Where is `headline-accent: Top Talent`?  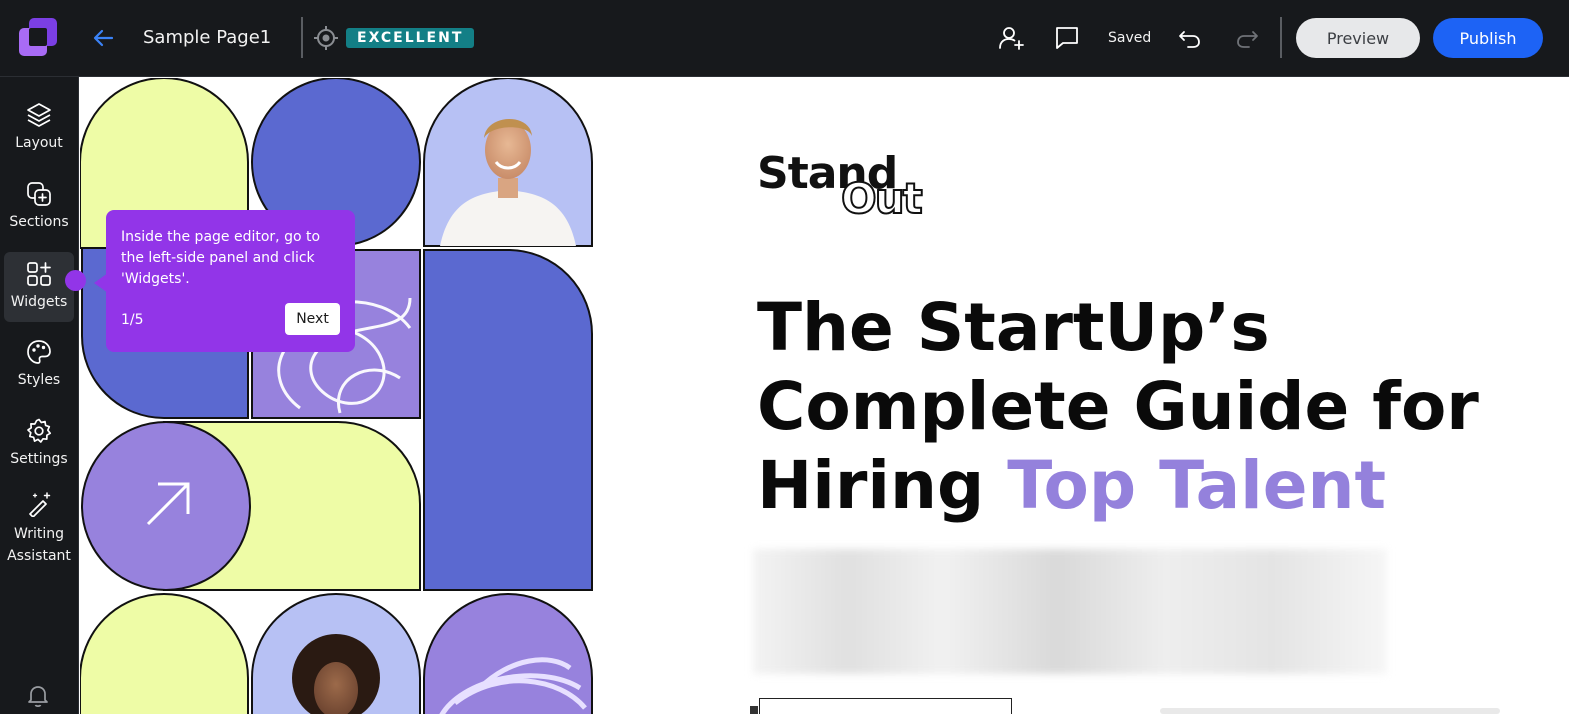
headline-accent: Top Talent is located at coordinates (1197, 485).